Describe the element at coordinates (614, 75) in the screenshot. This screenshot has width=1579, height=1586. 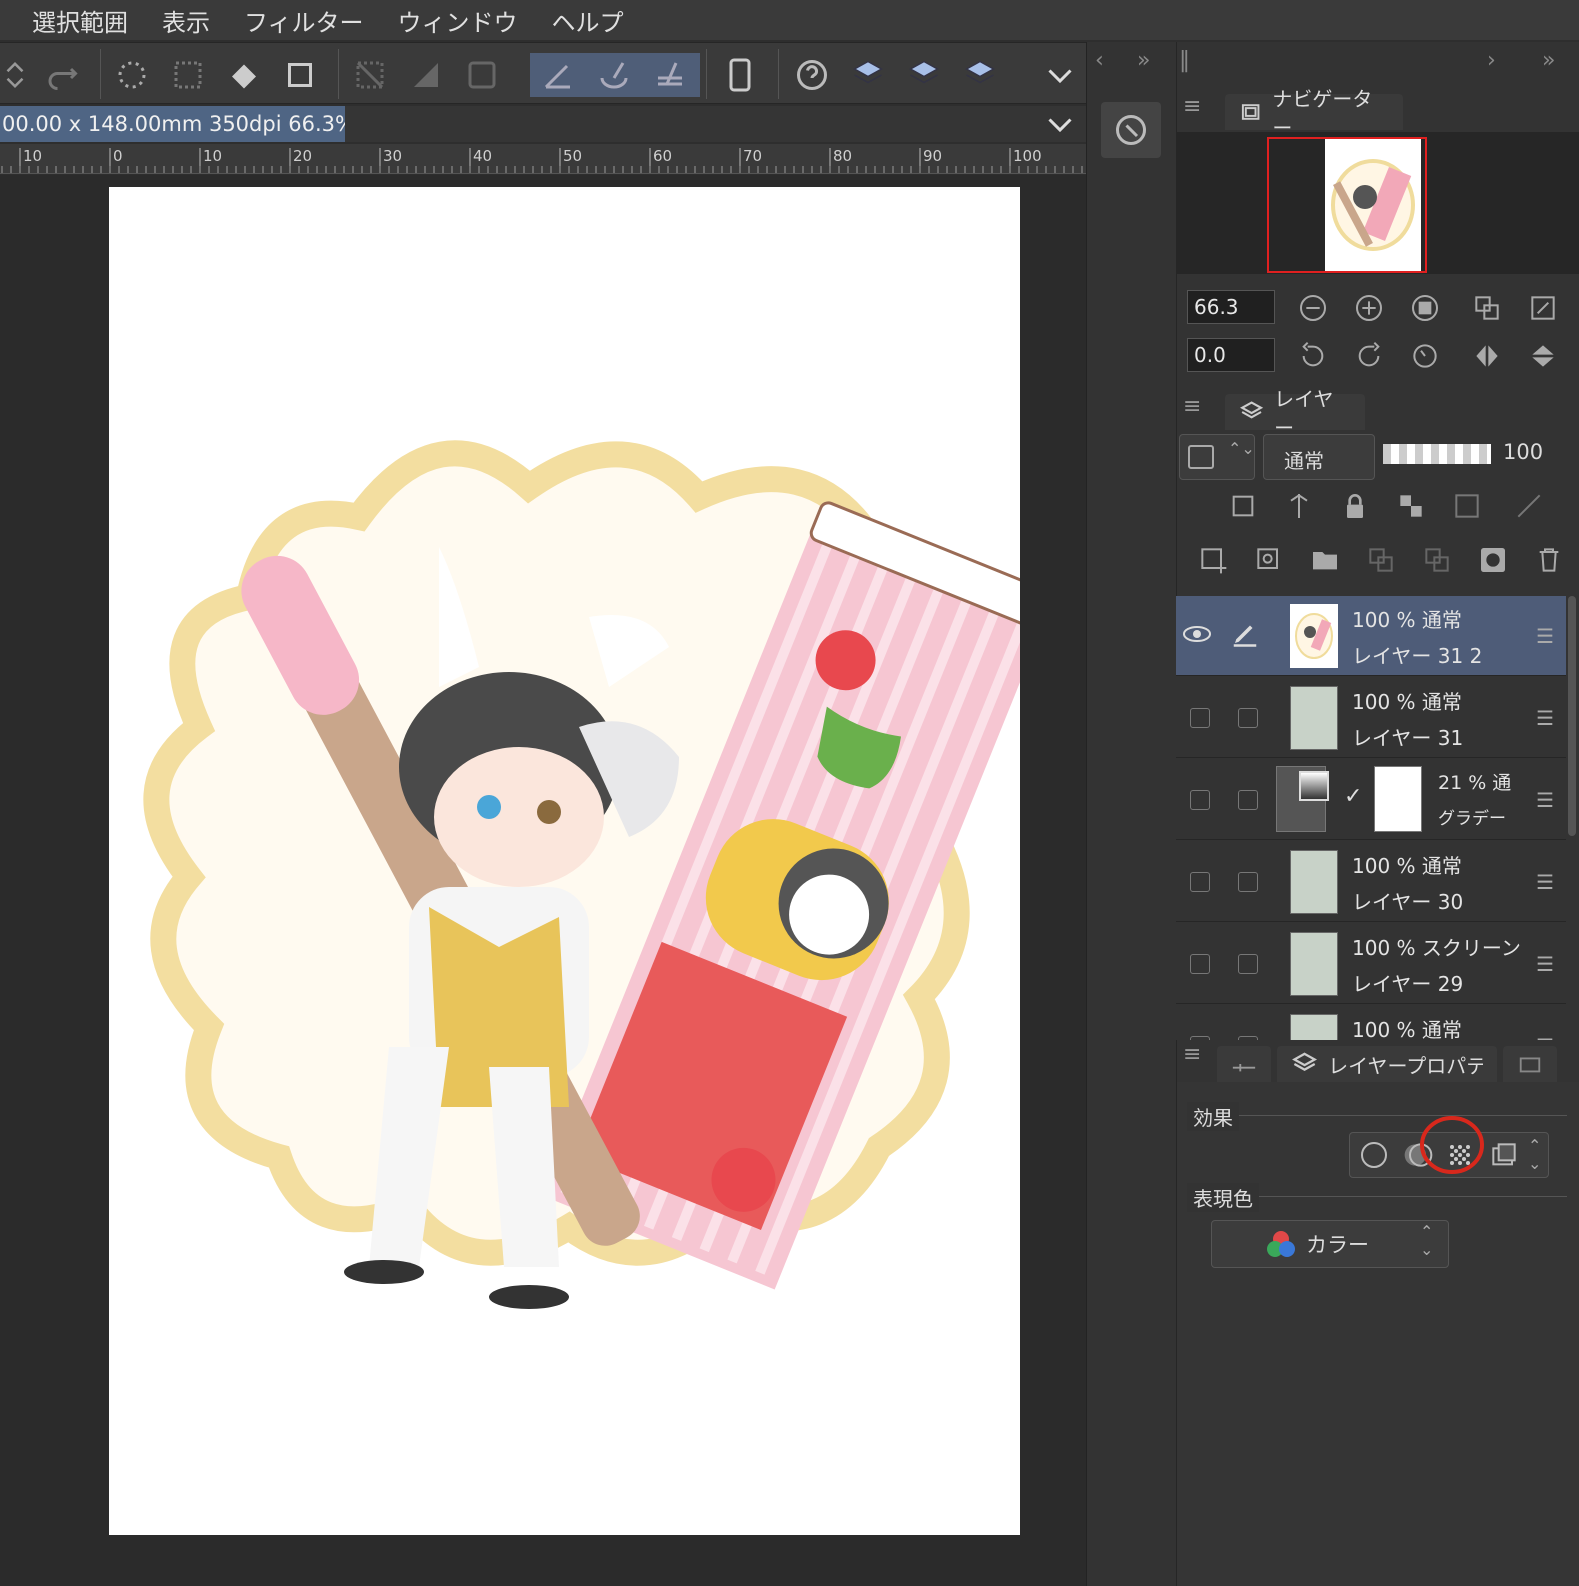
I see `curve-ruler-icon` at that location.